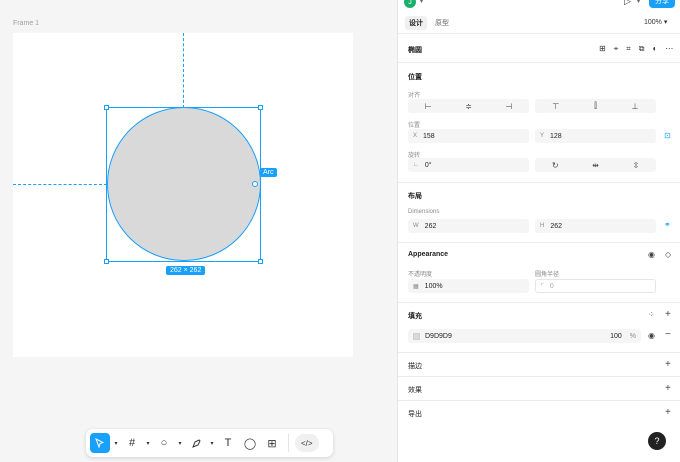 The height and width of the screenshot is (462, 680). I want to click on h-value: 262, so click(556, 226).